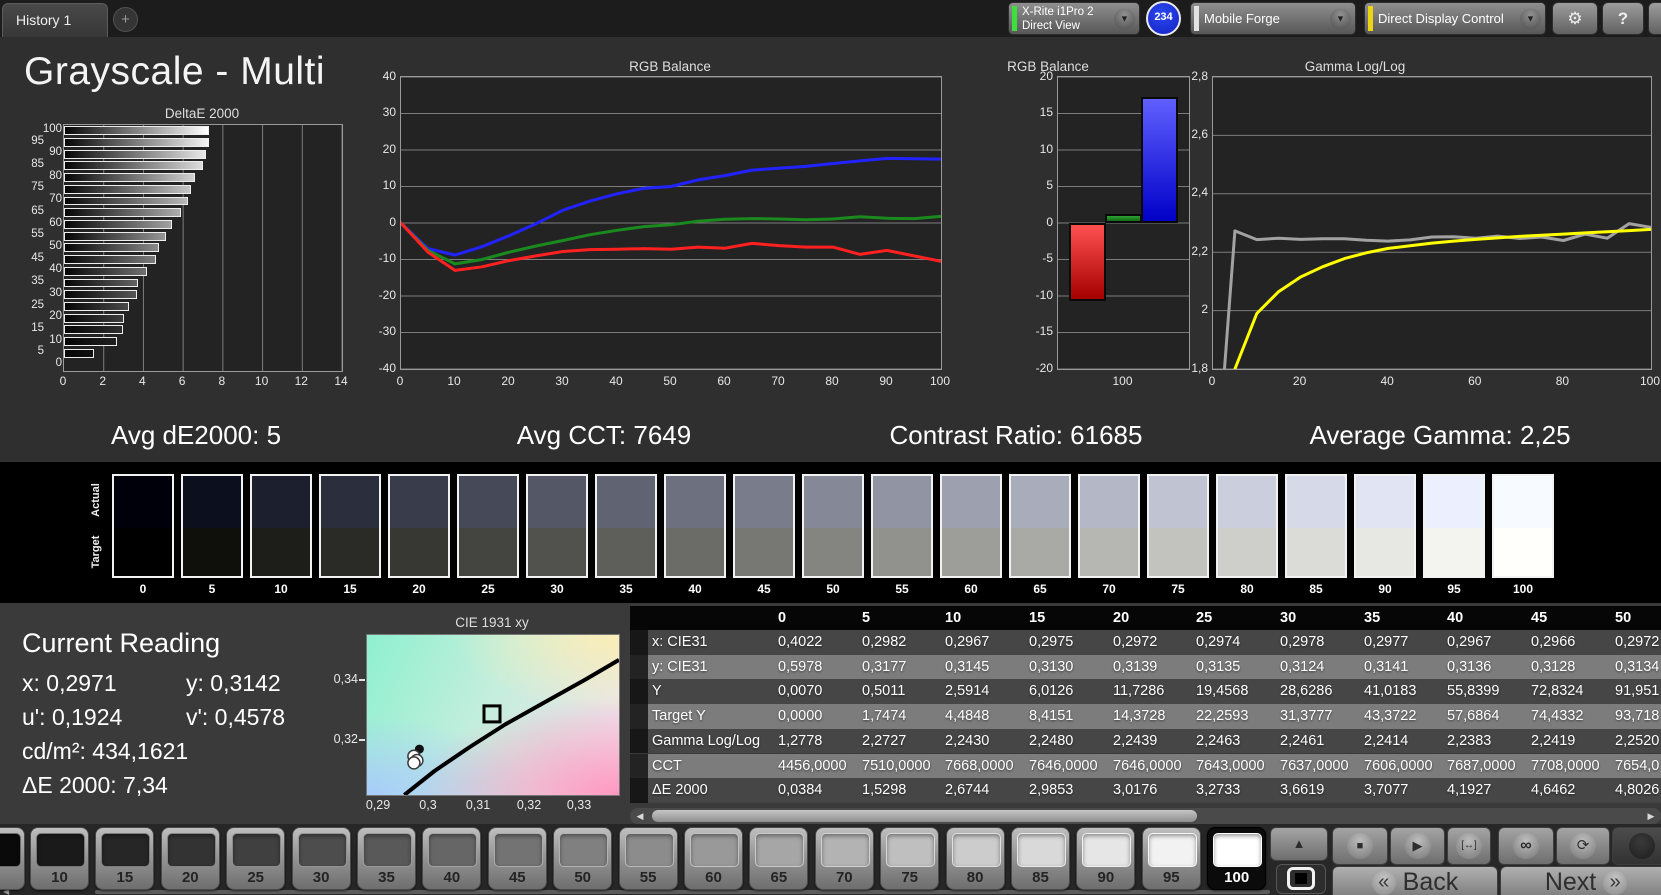 The width and height of the screenshot is (1661, 895). What do you see at coordinates (1654, 18) in the screenshot?
I see `collapse-panel-button: ◀` at bounding box center [1654, 18].